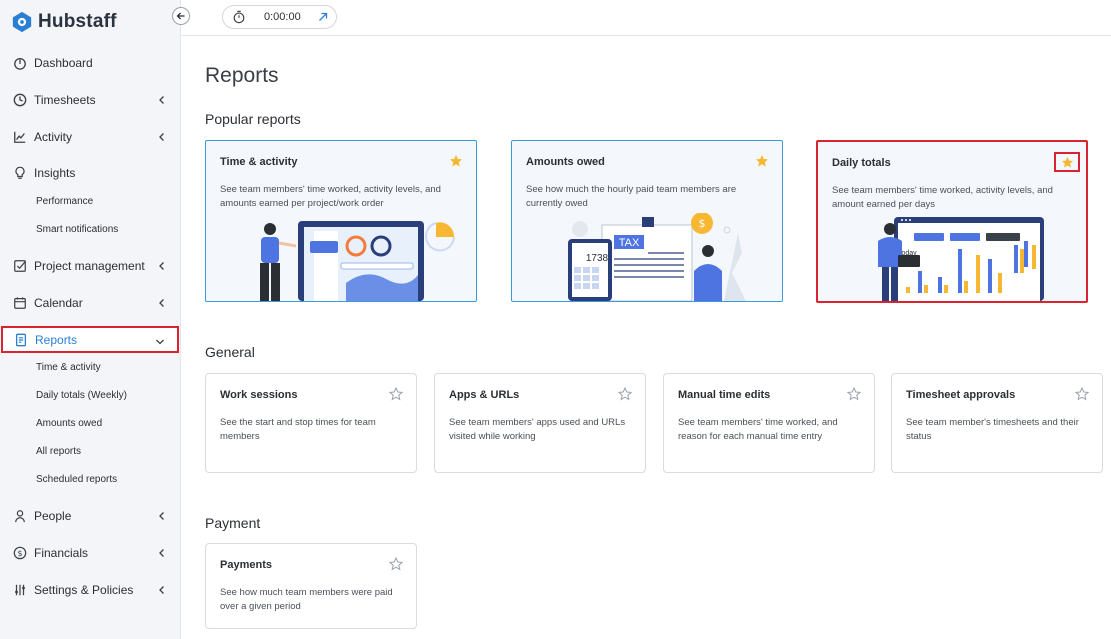 The height and width of the screenshot is (639, 1111). Describe the element at coordinates (90, 303) in the screenshot. I see `sidebar-item-calendar: Calendar` at that location.